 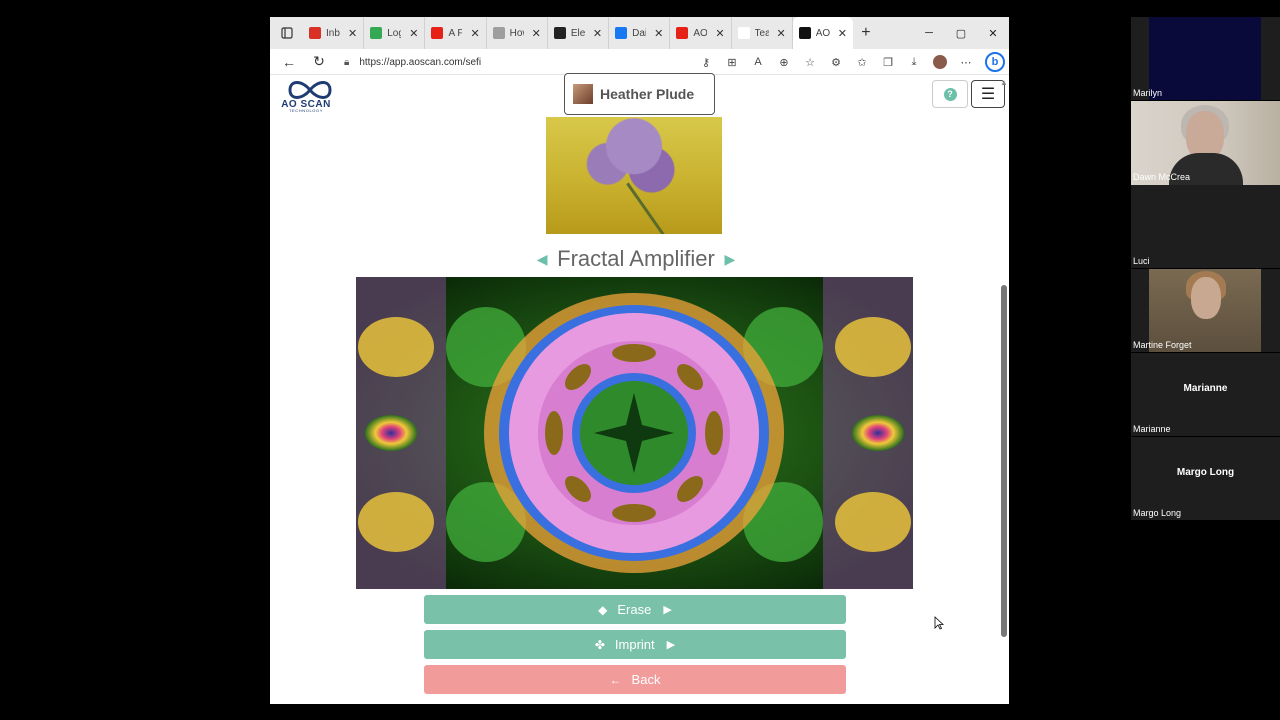 I want to click on apps-icon: ⊞, so click(x=732, y=62).